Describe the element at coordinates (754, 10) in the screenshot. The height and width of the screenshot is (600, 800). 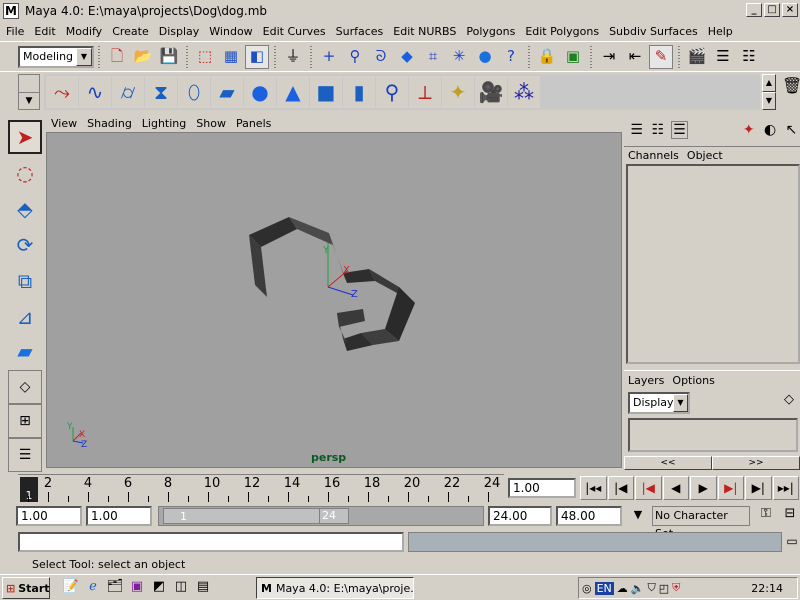
I see `minimize-button: _` at that location.